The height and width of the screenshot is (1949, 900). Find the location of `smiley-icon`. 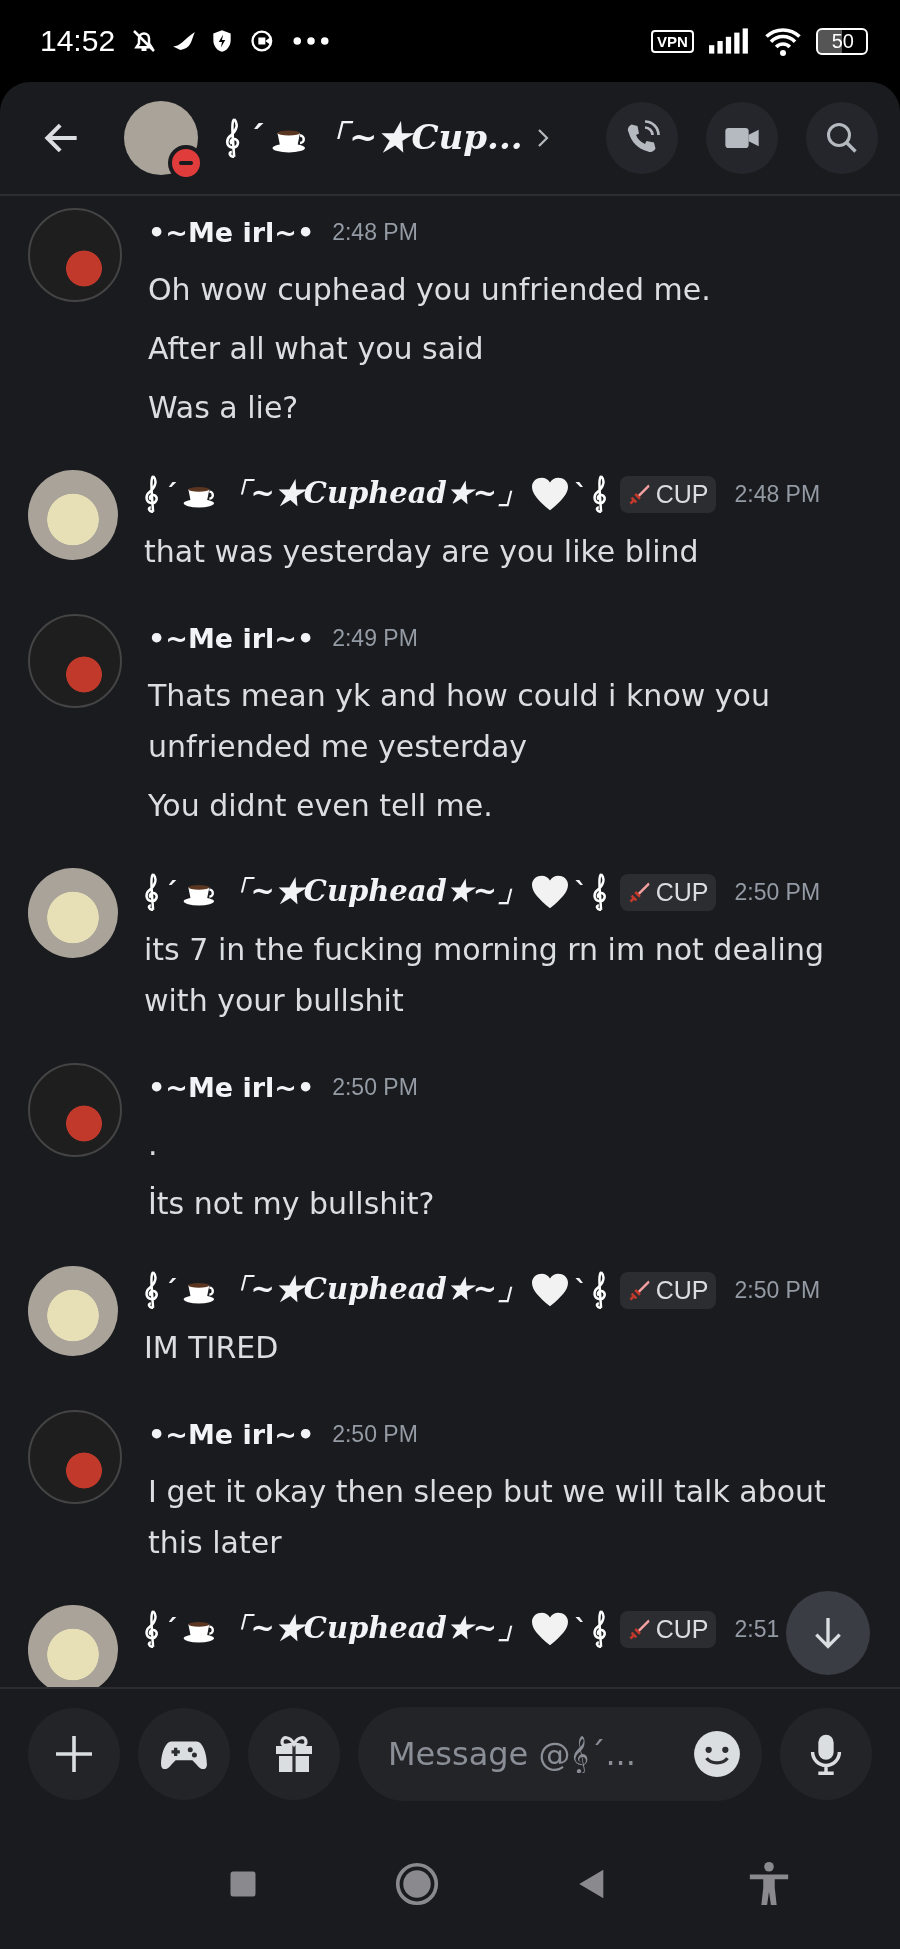

smiley-icon is located at coordinates (717, 1754).